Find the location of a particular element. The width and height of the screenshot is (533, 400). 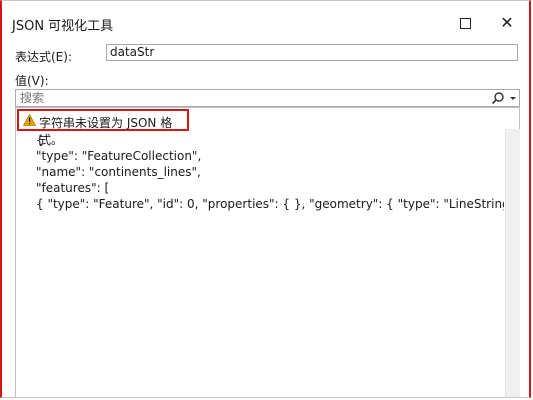

maximize-button is located at coordinates (465, 23).